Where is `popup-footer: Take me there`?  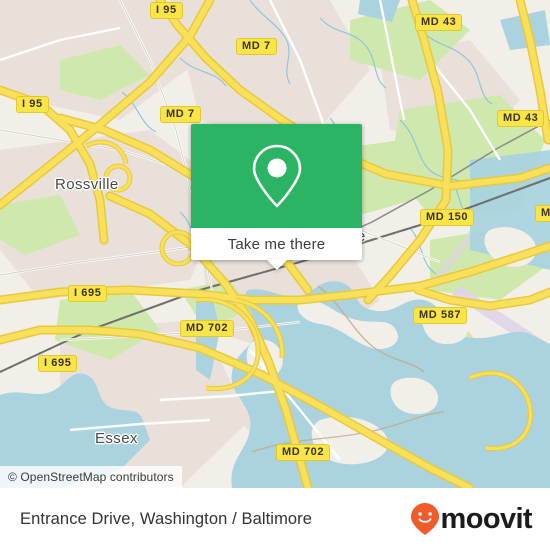
popup-footer: Take me there is located at coordinates (276, 249).